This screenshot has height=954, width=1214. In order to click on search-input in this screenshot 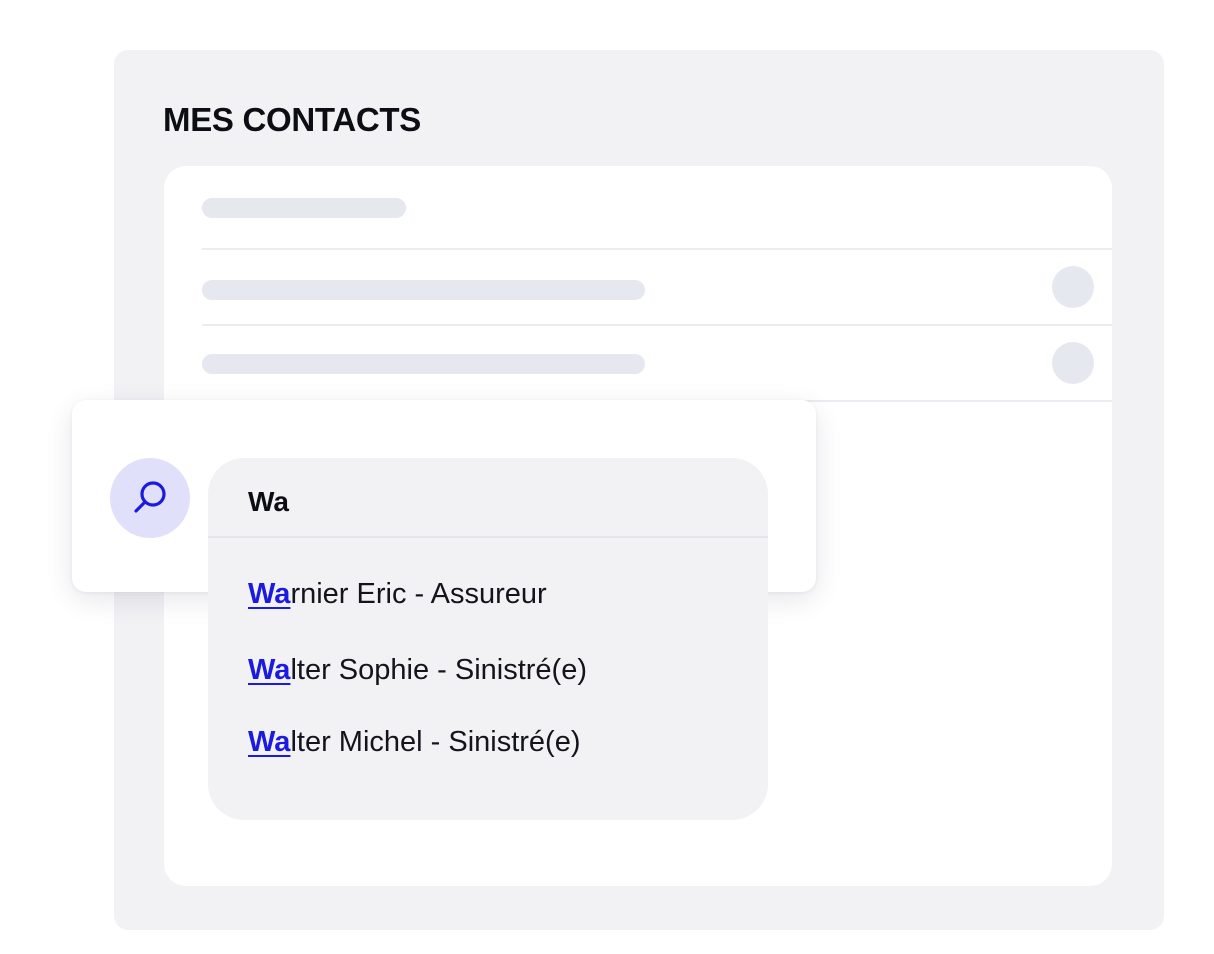, I will do `click(488, 502)`.